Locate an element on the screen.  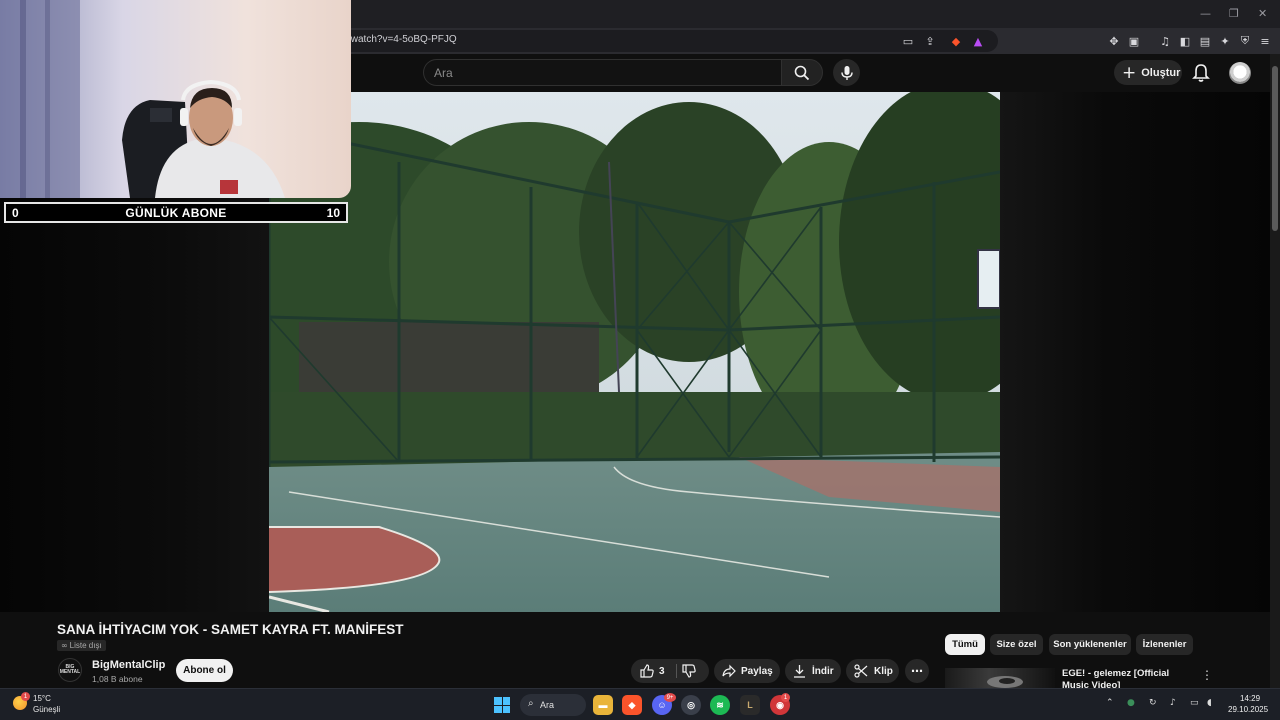
download-button: İndir is located at coordinates (813, 671).